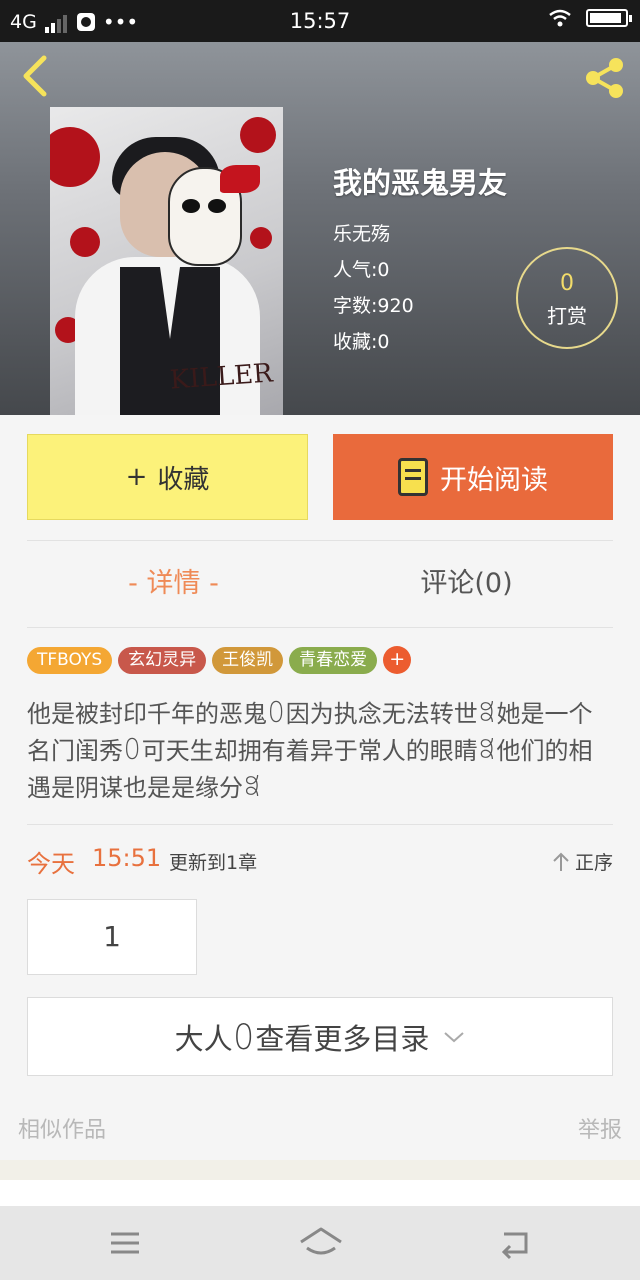  Describe the element at coordinates (560, 18) in the screenshot. I see `wifi-icon` at that location.